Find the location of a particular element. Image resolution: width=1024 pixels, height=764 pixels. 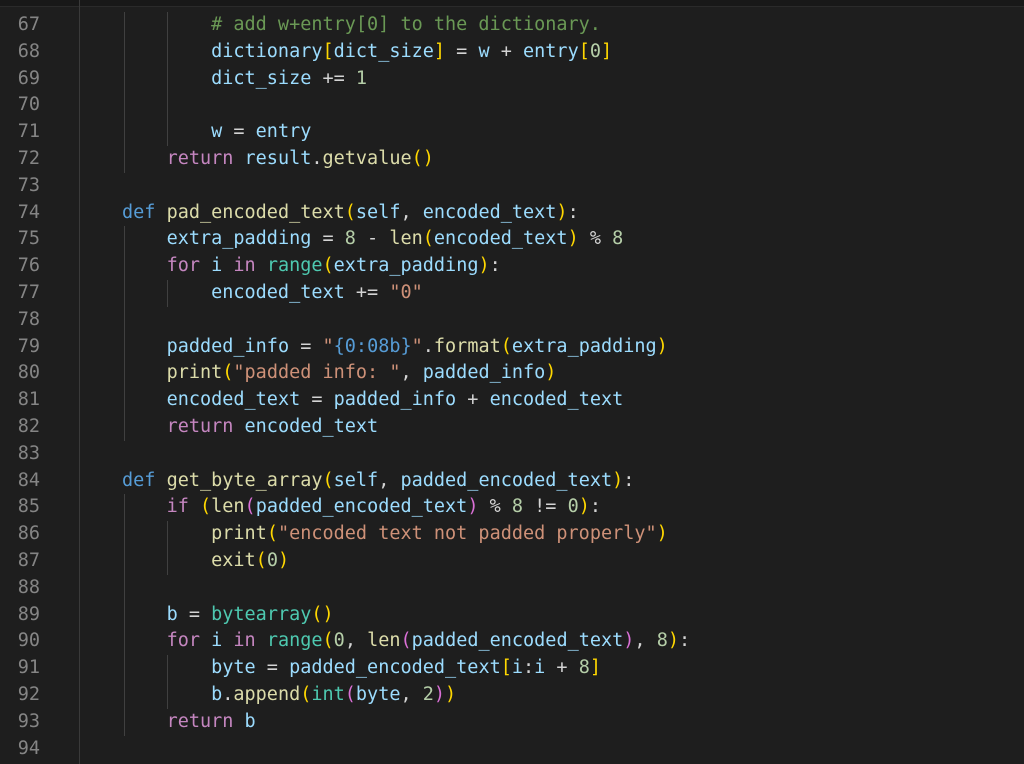

code-token: padded_info is located at coordinates (395, 400).